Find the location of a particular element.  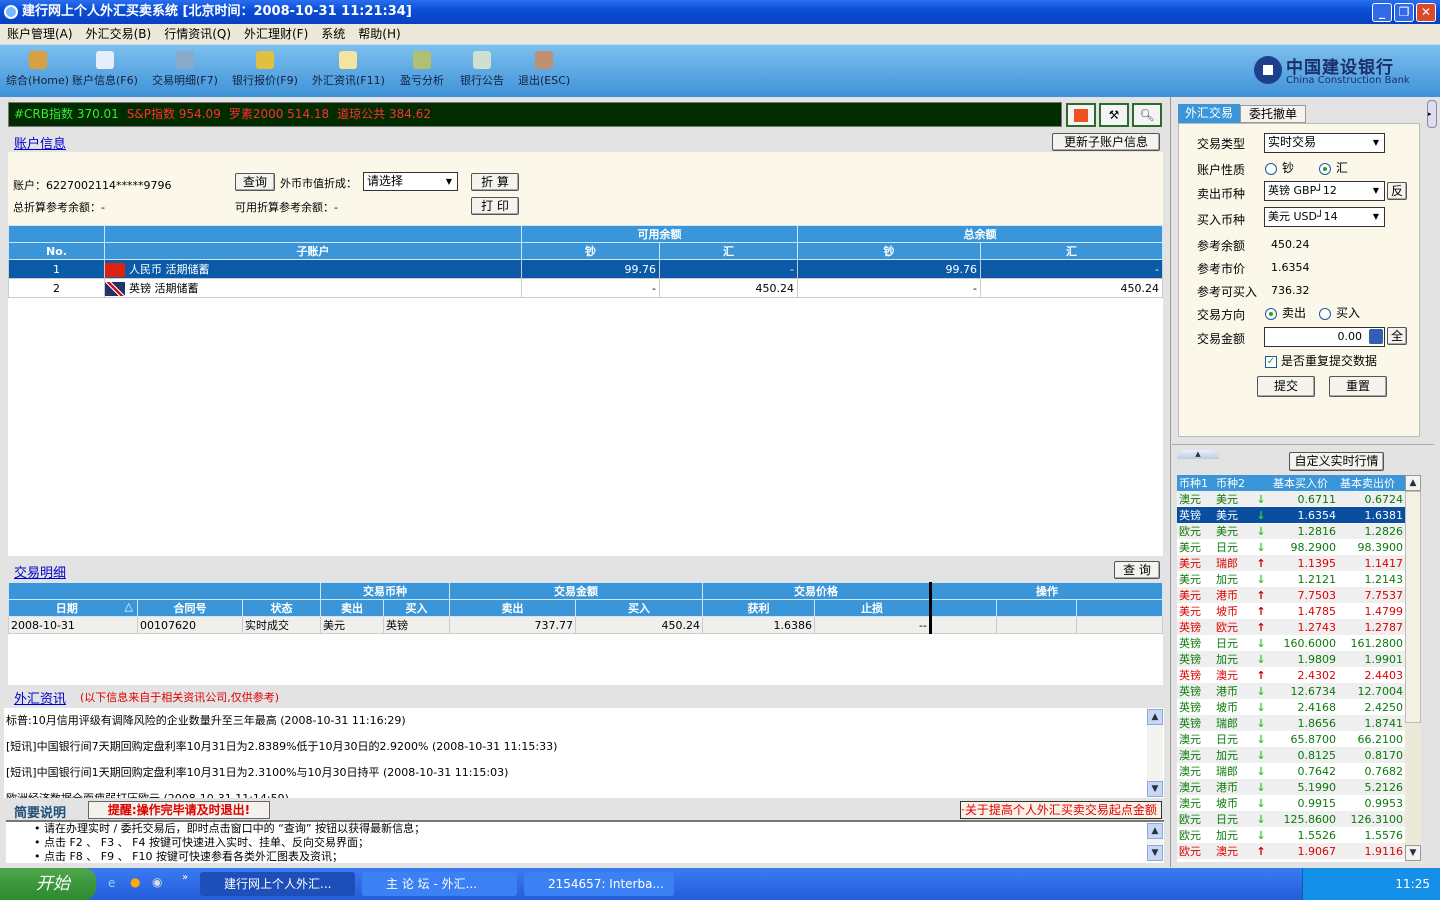

note-item: • 点击 F2 、 F3 、 F4 按键可快速进入实时、挂单、反向交易界面； is located at coordinates (201, 842).